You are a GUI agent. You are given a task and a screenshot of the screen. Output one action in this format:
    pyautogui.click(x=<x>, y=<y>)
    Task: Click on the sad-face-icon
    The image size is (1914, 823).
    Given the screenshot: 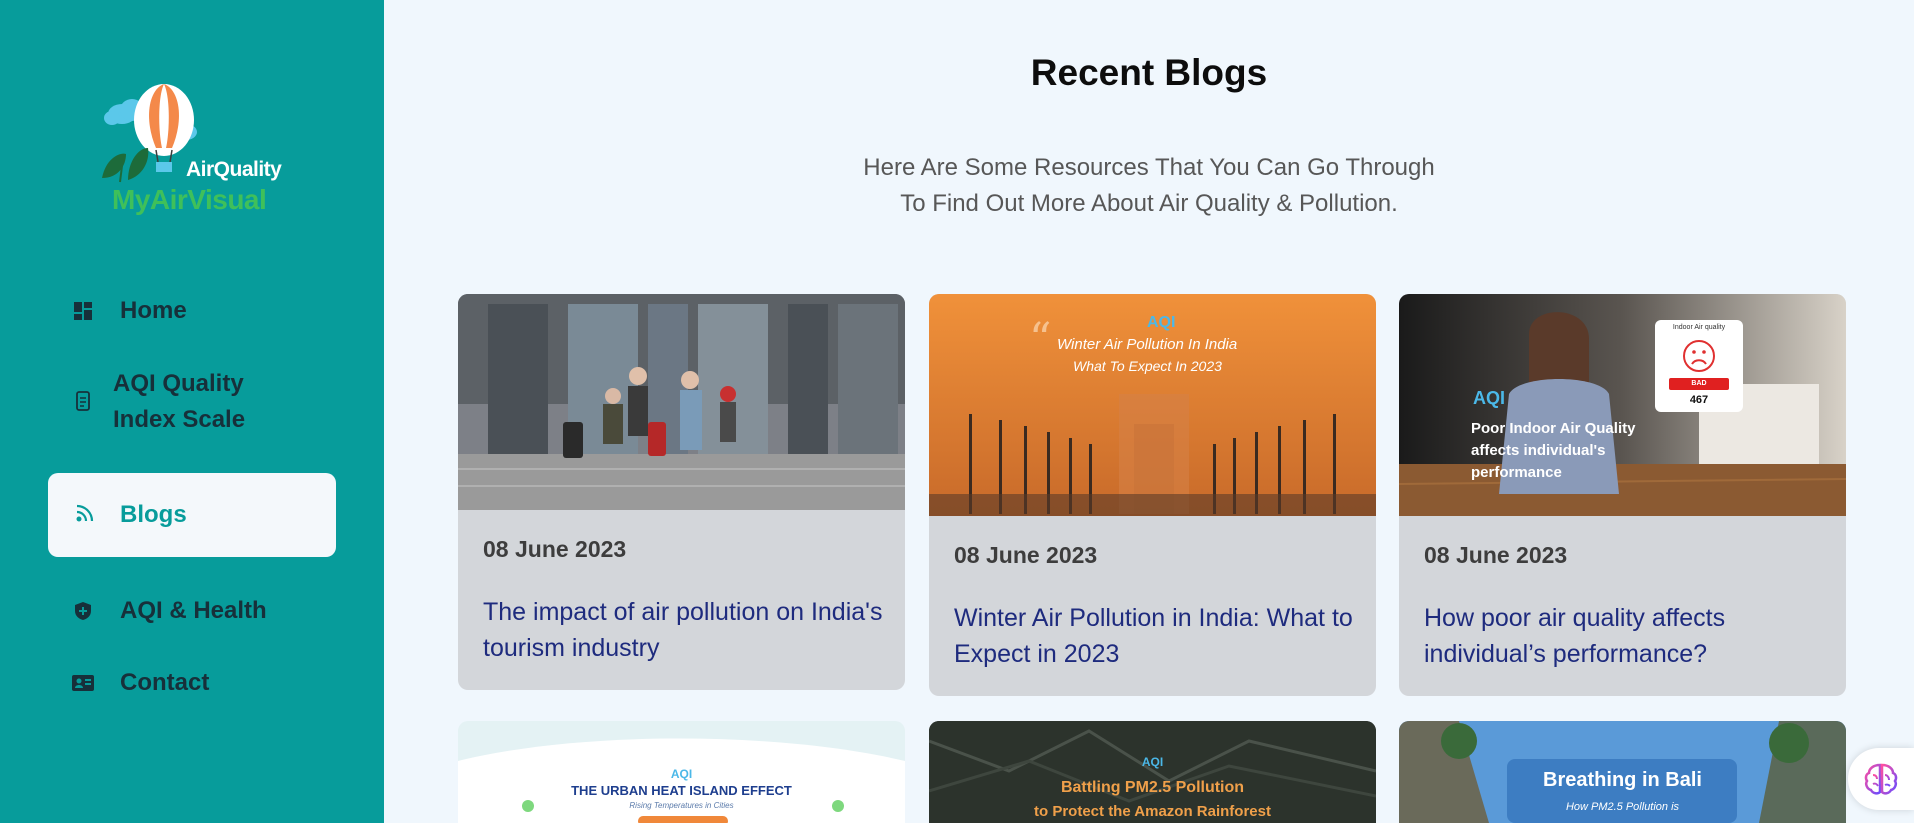 What is the action you would take?
    pyautogui.click(x=1699, y=356)
    